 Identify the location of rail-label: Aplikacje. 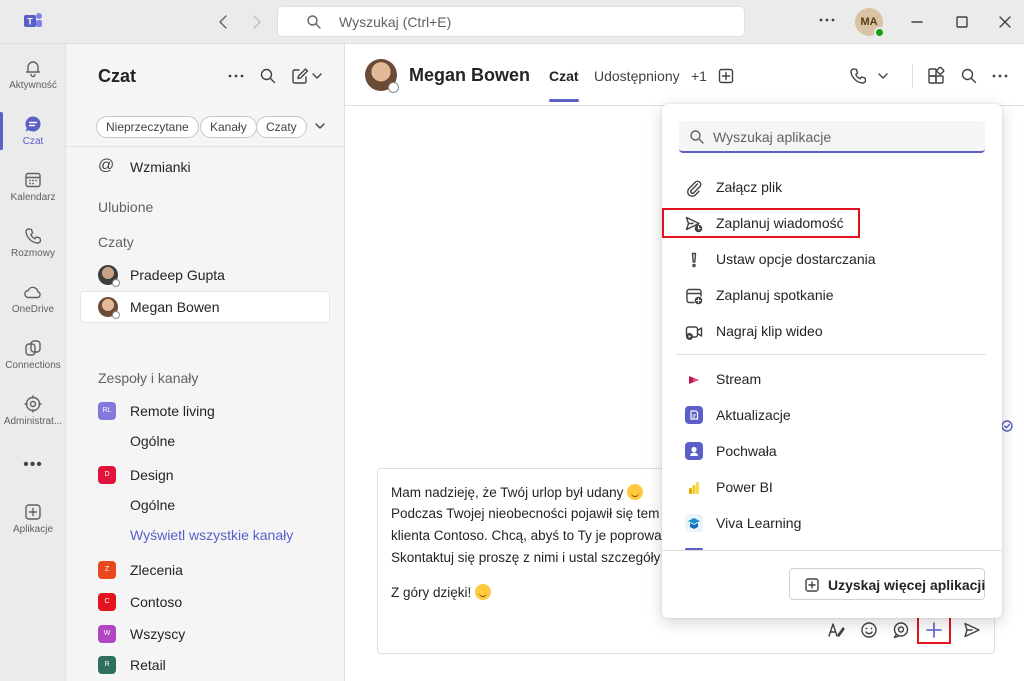
(33, 529).